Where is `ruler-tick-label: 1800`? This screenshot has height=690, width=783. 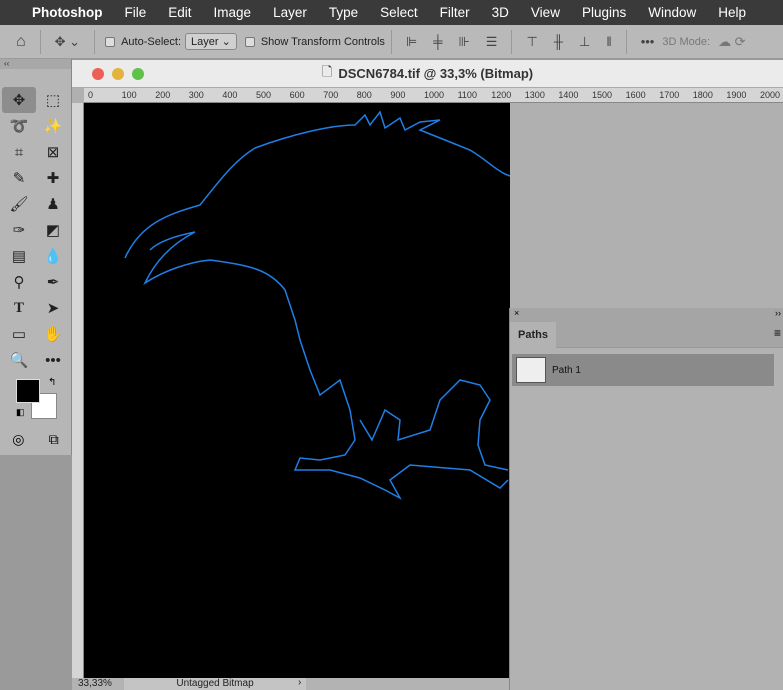 ruler-tick-label: 1800 is located at coordinates (702, 95).